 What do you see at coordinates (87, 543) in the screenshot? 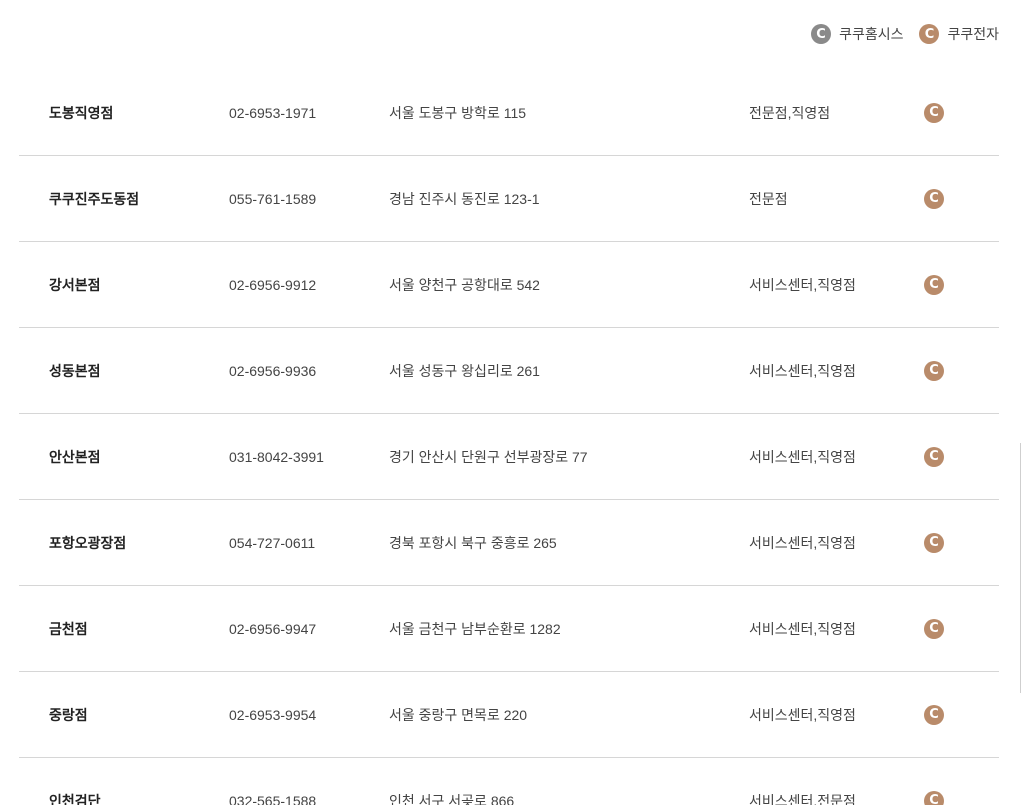
I see `store-name: 포항오광장점` at bounding box center [87, 543].